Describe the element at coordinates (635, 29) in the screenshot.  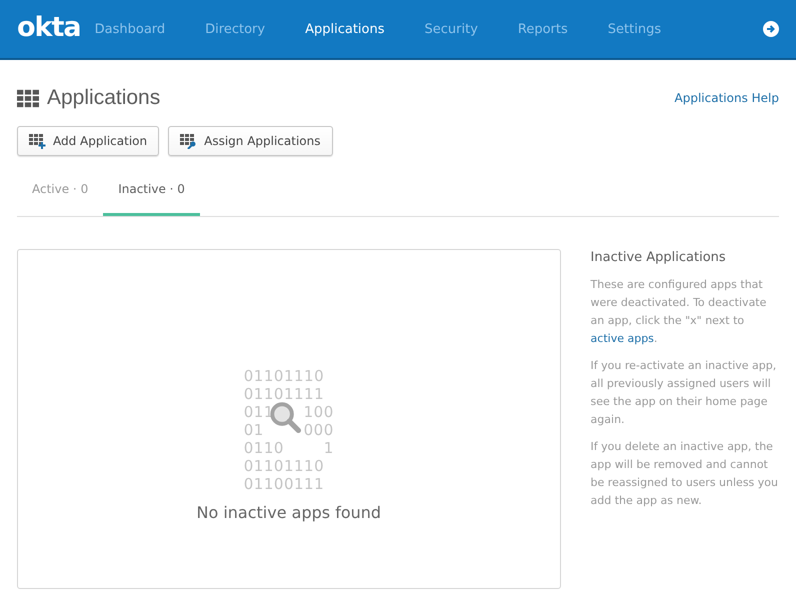
I see `nav-link: Settings` at that location.